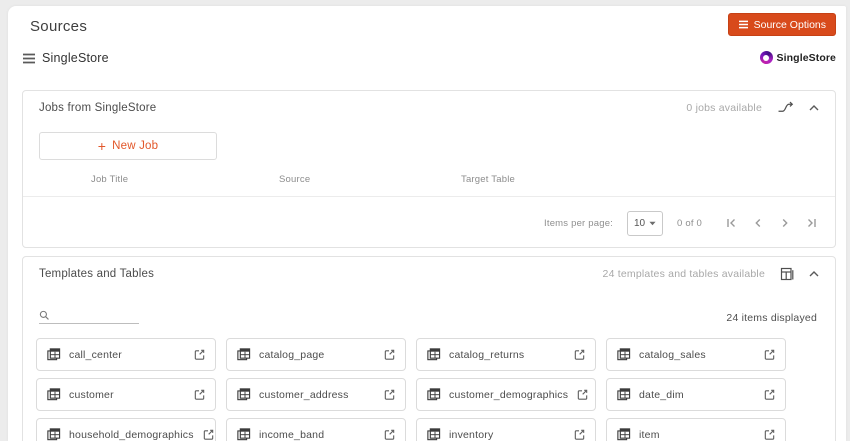  Describe the element at coordinates (110, 179) in the screenshot. I see `jobs-column-header: Job Title` at that location.